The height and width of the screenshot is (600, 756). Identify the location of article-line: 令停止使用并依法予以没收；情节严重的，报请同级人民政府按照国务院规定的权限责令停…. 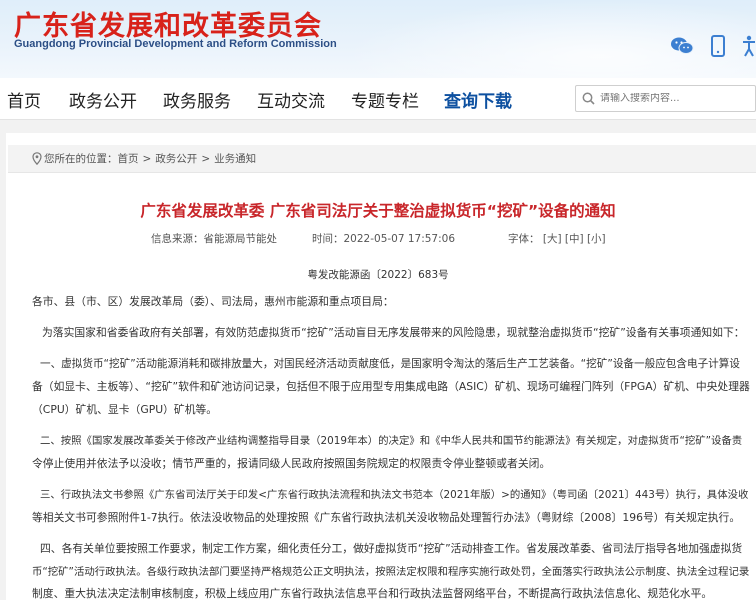
(291, 463).